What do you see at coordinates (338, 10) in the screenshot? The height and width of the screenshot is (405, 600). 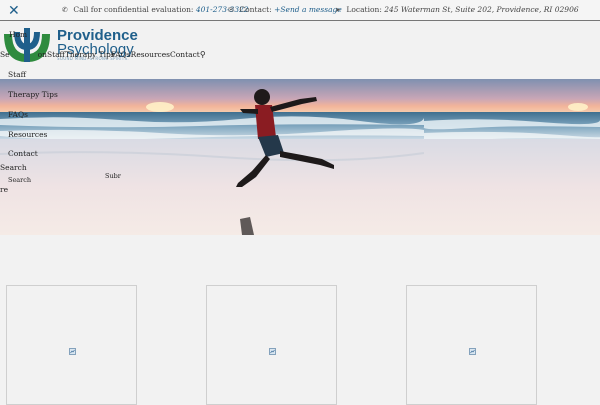 I see `location-arrow-icon: ➤` at bounding box center [338, 10].